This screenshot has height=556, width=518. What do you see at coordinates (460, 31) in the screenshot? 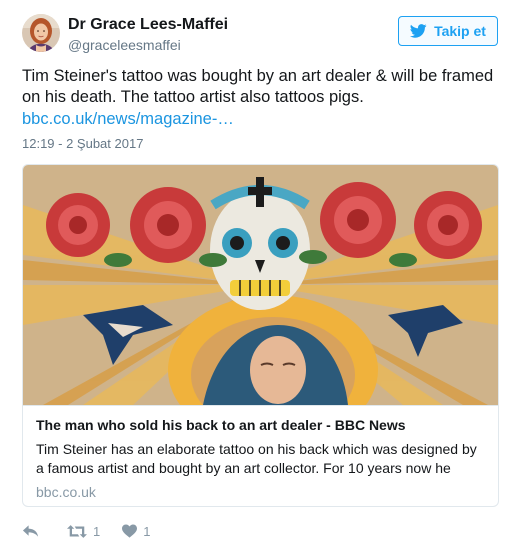
I see `follow-button-label: Takip et` at bounding box center [460, 31].